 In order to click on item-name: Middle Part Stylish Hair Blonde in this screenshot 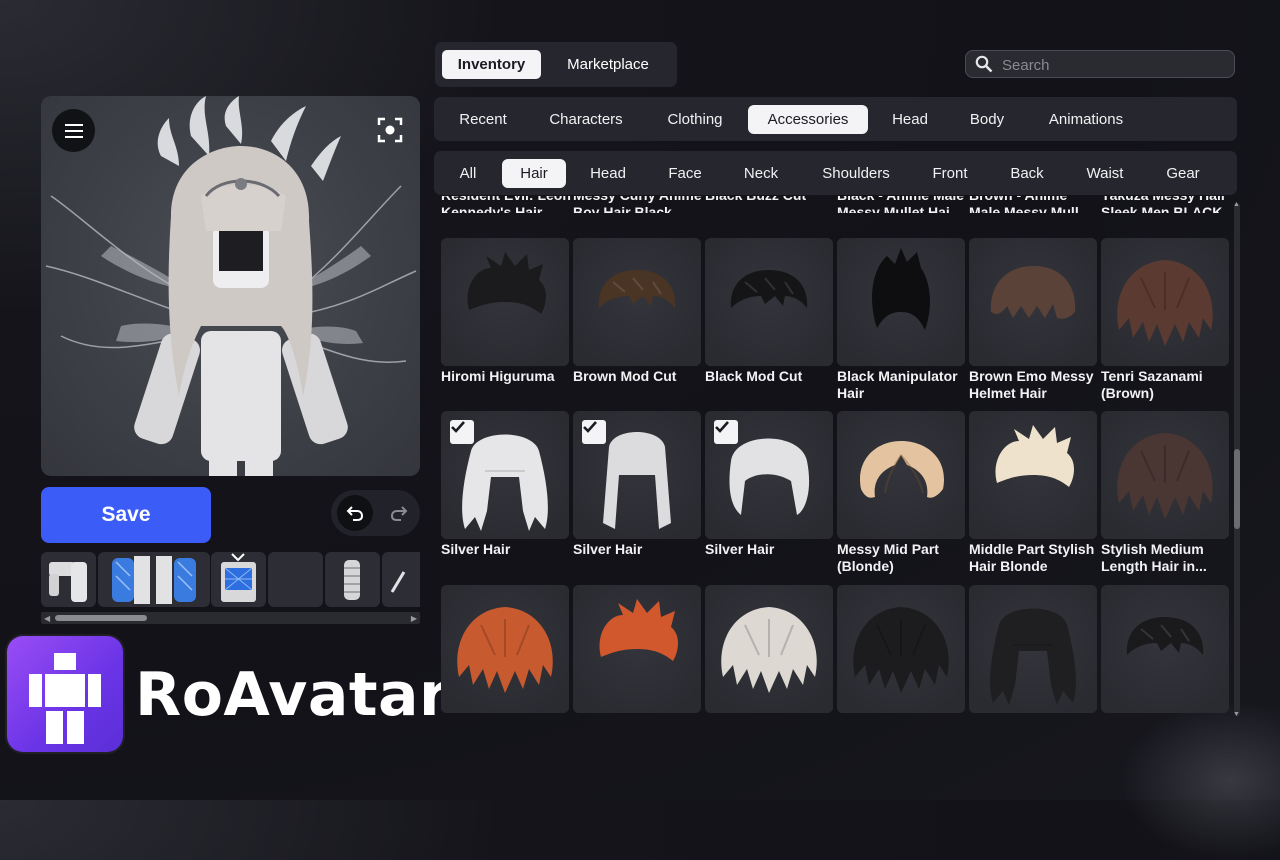, I will do `click(1034, 558)`.